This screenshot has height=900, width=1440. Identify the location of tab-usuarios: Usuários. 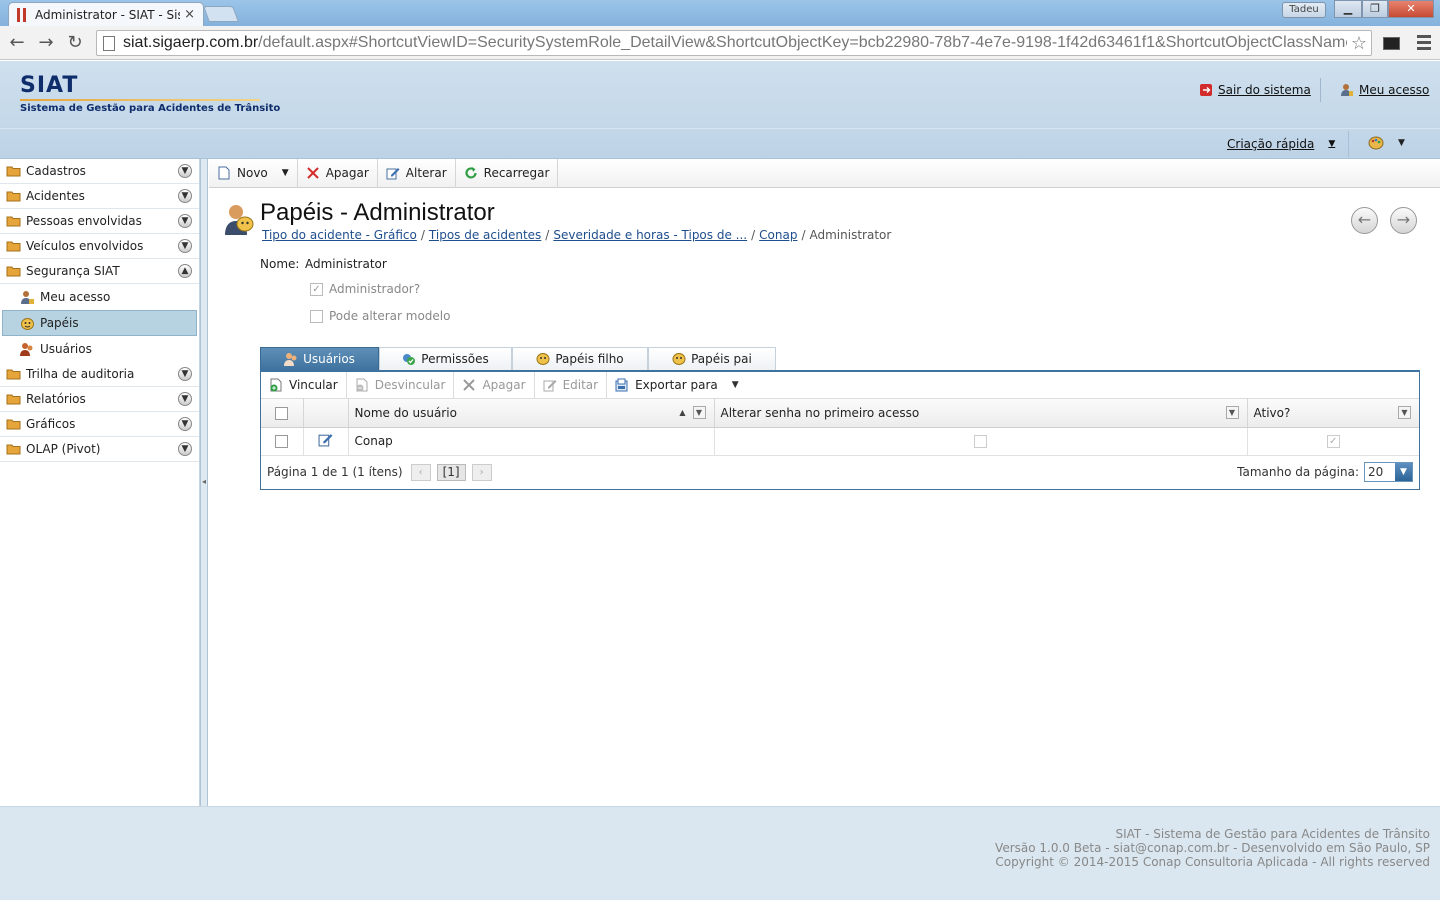
(319, 358).